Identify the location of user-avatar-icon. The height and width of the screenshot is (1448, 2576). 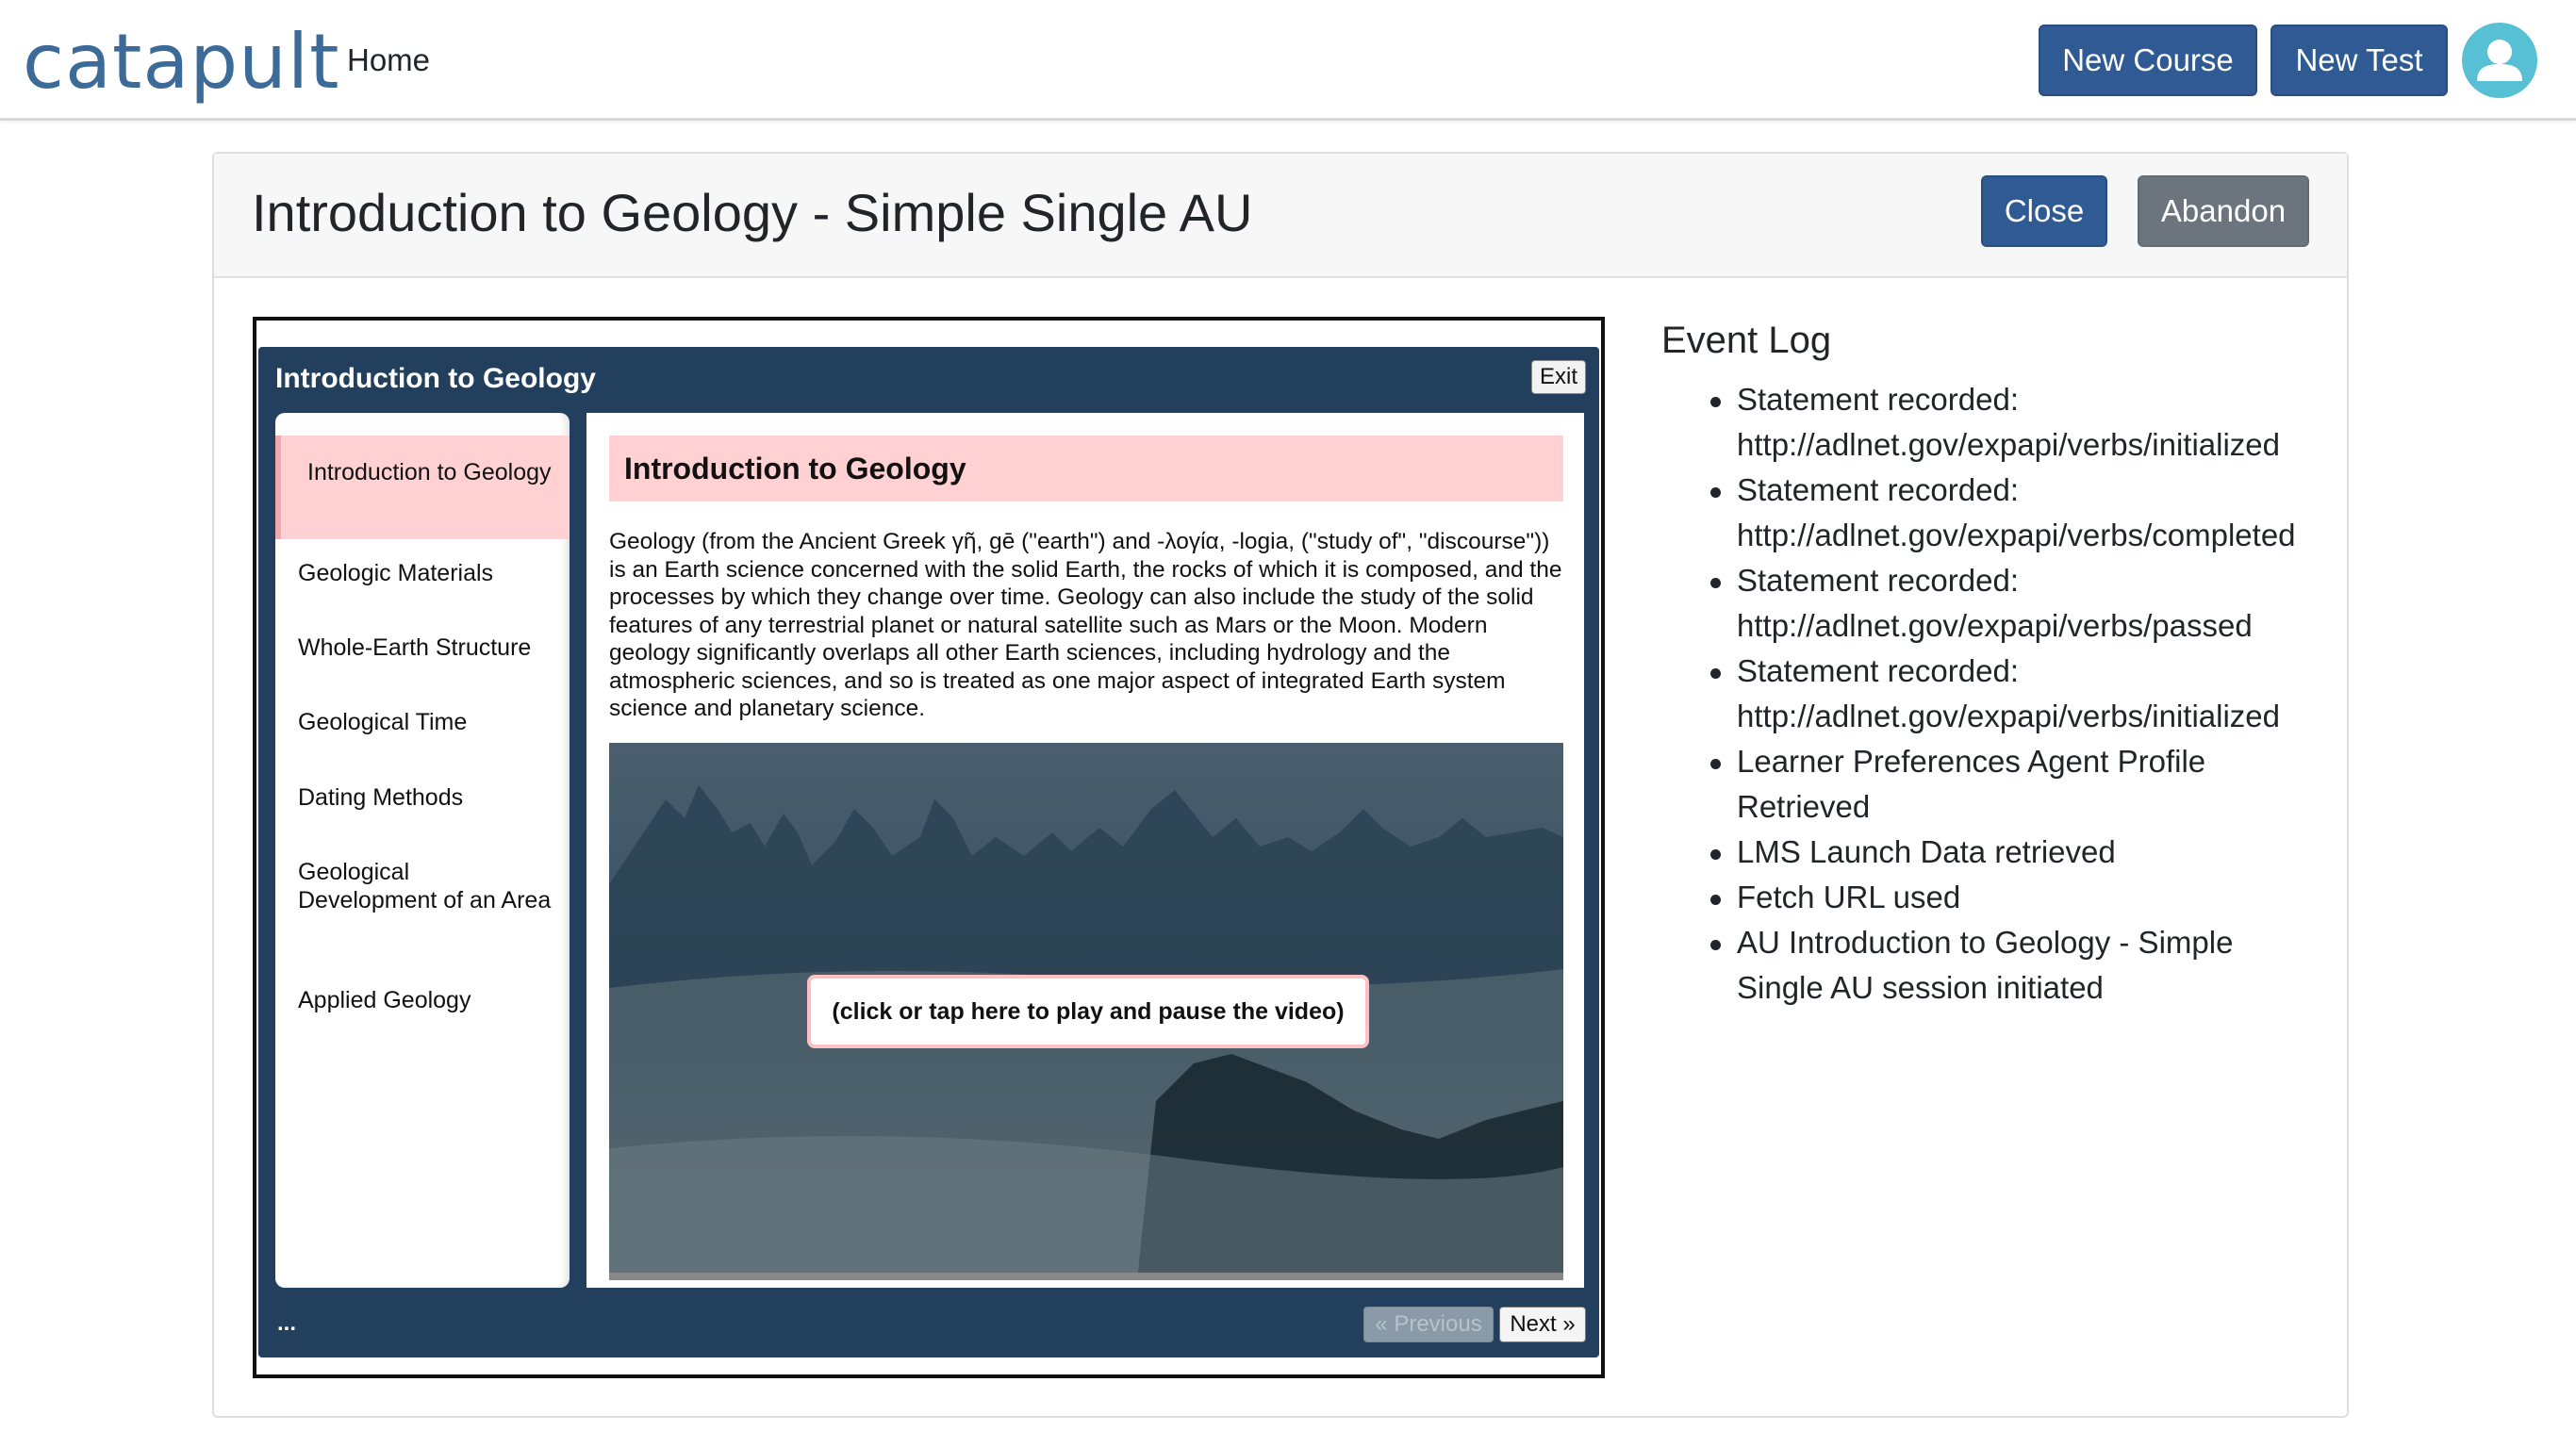
(2499, 60).